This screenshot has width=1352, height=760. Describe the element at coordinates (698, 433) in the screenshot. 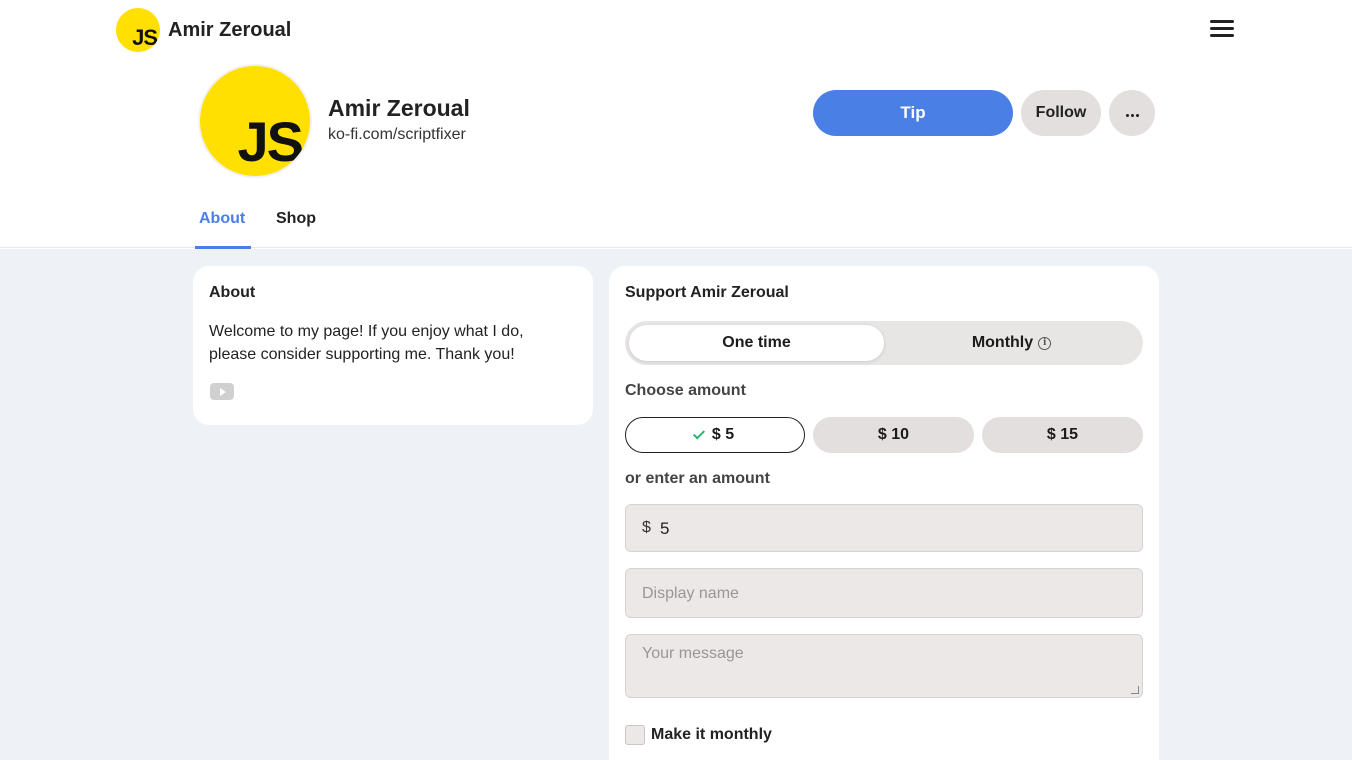

I see `check-icon` at that location.